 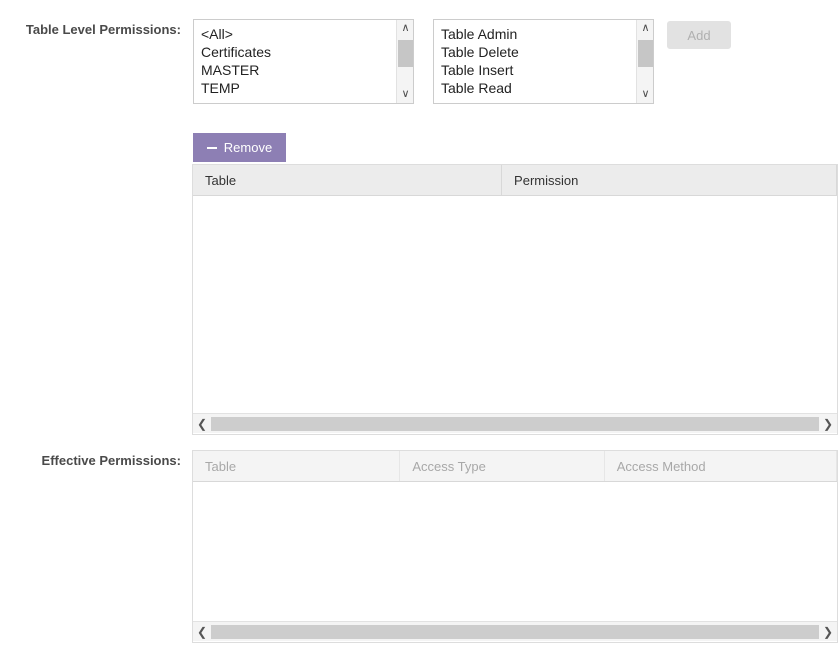 I want to click on table-permissions-horizontal-scrollbar: ❮ ❯, so click(x=515, y=423).